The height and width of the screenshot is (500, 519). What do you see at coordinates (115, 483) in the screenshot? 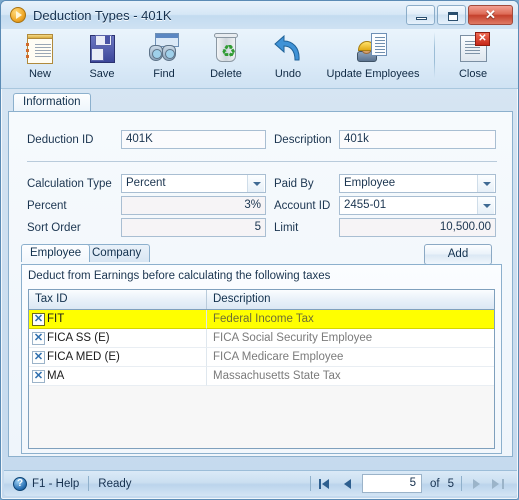
I see `status-text: Ready` at bounding box center [115, 483].